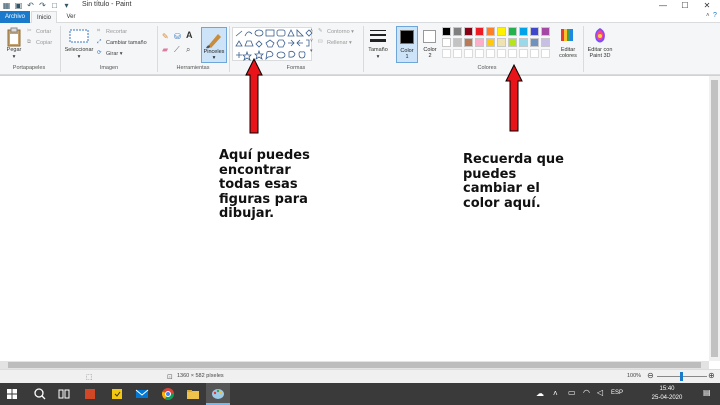 This screenshot has width=720, height=405. What do you see at coordinates (112, 31) in the screenshot?
I see `crop-button: ⌗ Recortar` at bounding box center [112, 31].